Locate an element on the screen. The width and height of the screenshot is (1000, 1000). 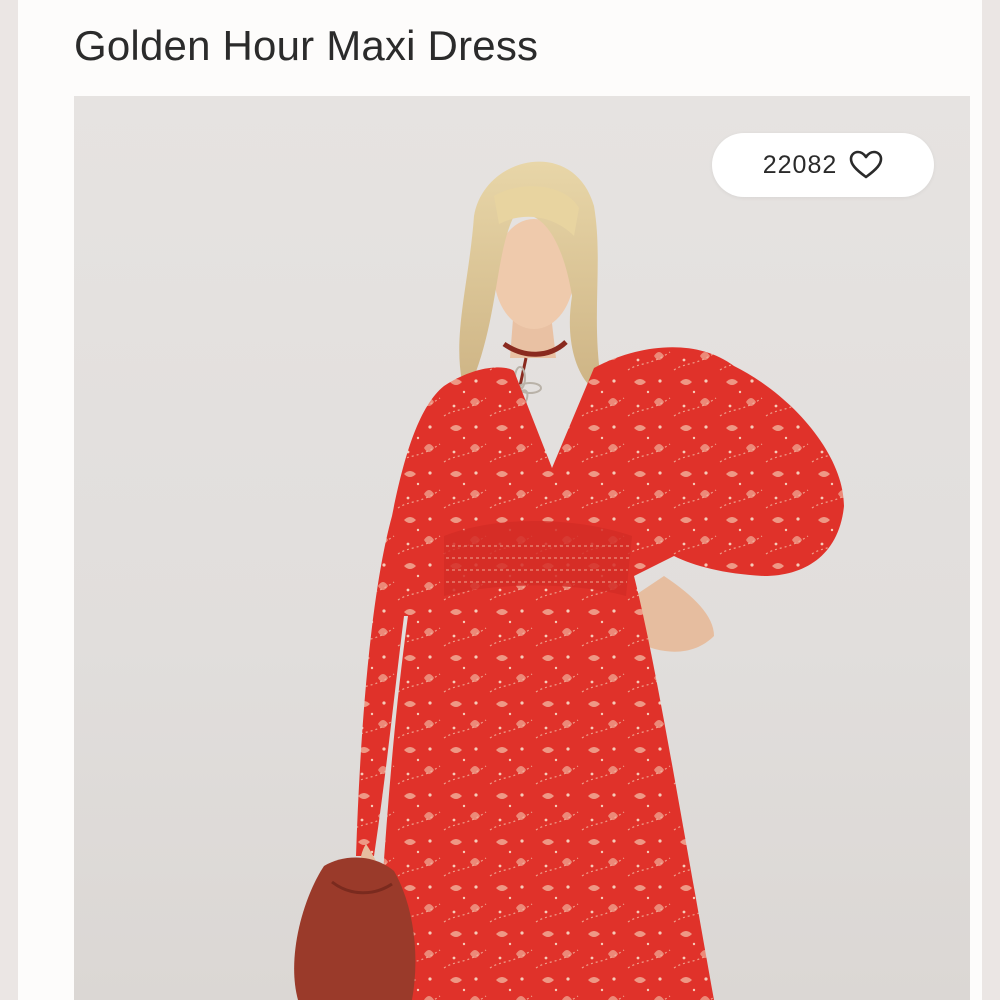
heart-outline-icon is located at coordinates (866, 164).